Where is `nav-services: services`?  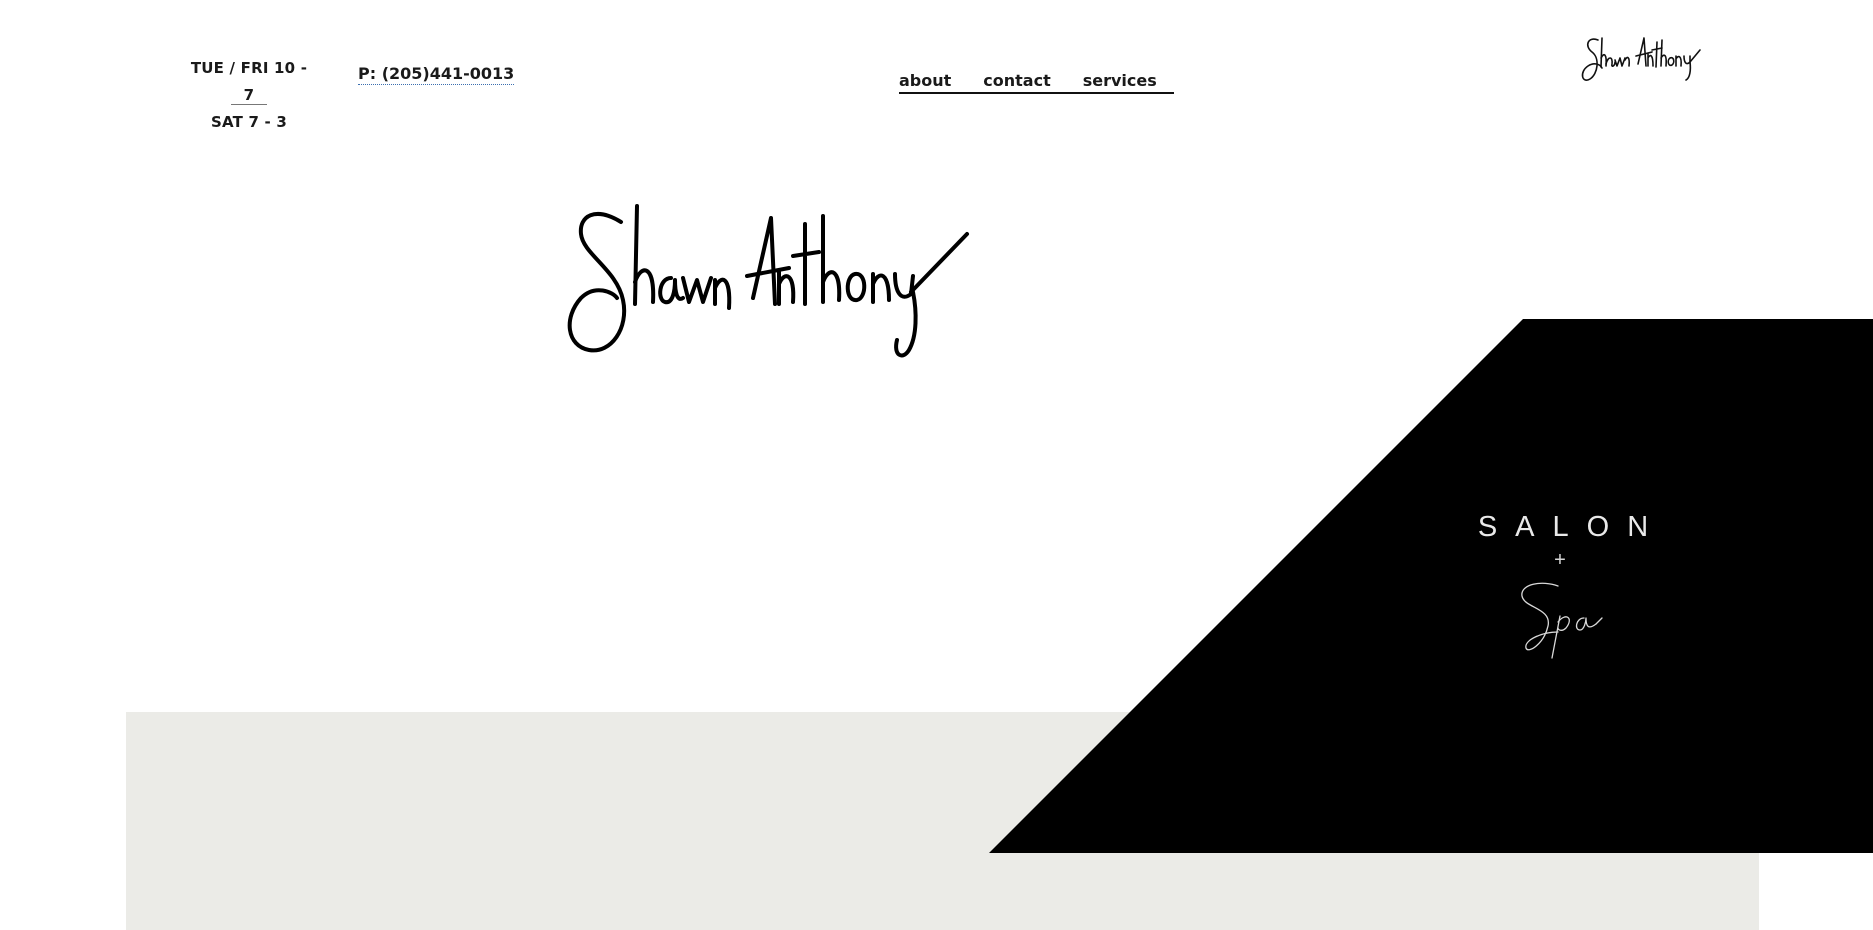 nav-services: services is located at coordinates (1120, 81).